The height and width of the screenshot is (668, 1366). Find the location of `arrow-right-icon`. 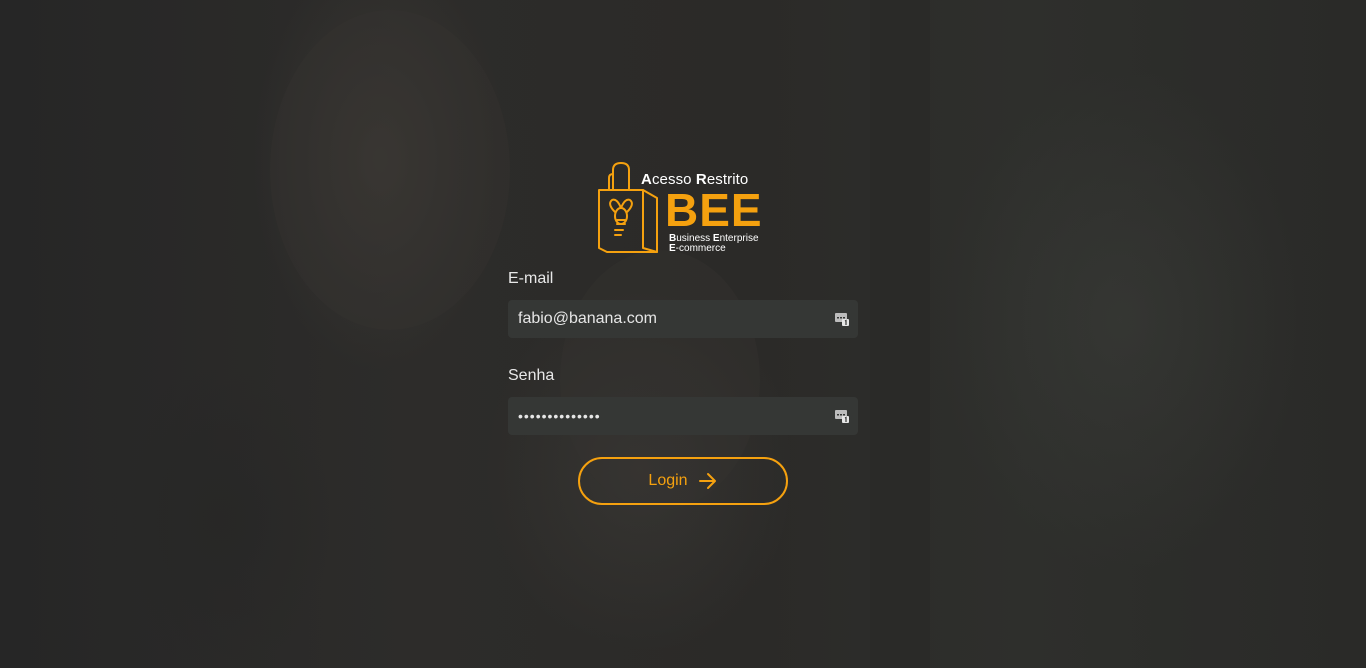

arrow-right-icon is located at coordinates (707, 481).